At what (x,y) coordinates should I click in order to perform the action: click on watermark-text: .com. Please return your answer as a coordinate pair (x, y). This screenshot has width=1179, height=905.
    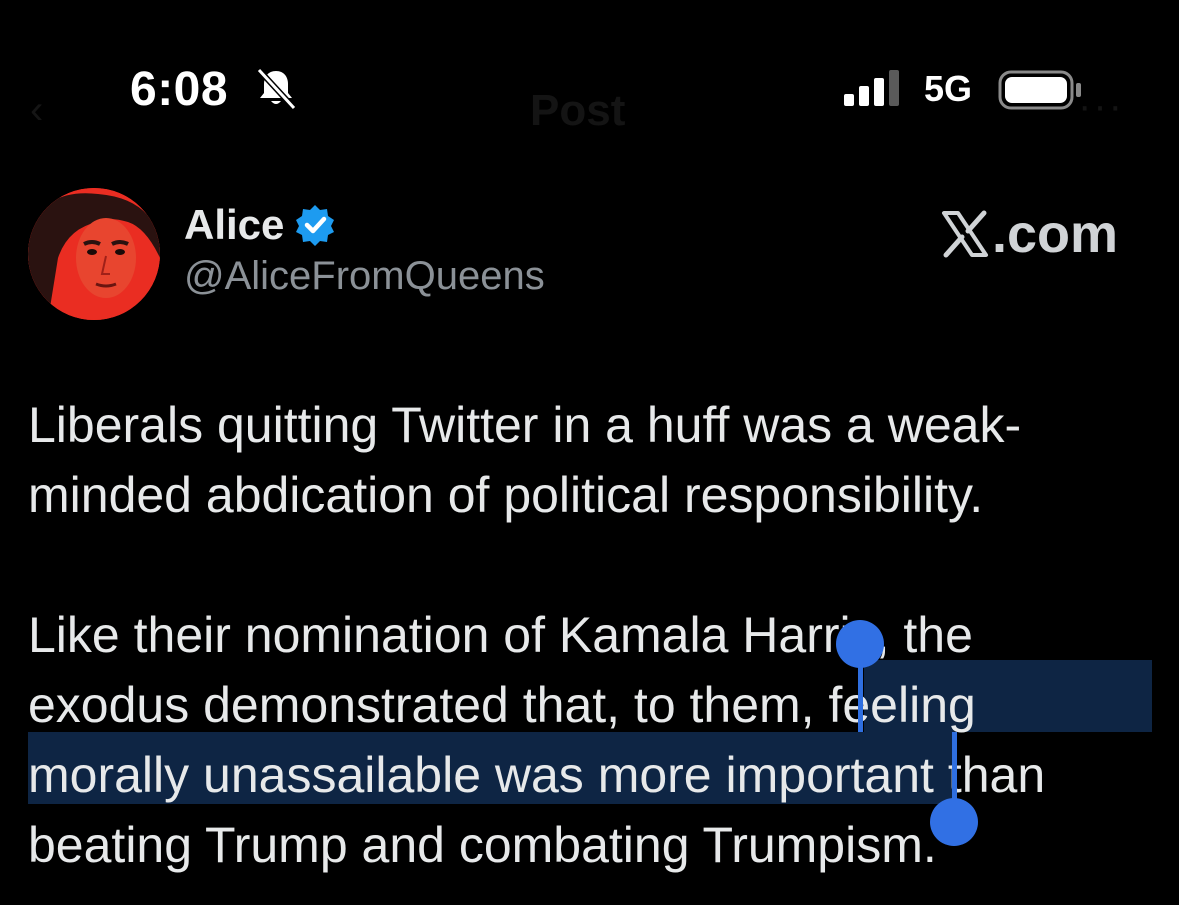
    Looking at the image, I should click on (1055, 234).